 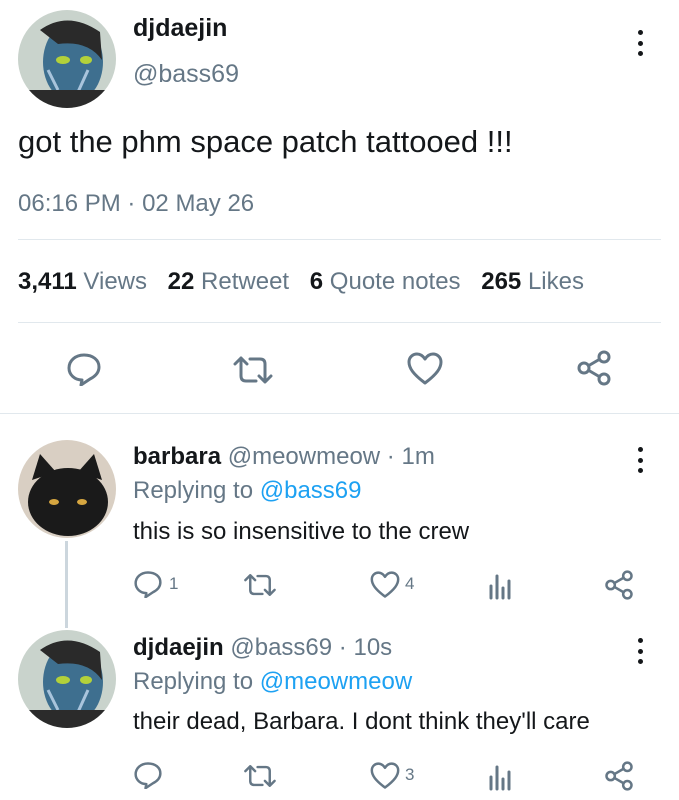 I want to click on reply-age: 10s, so click(x=373, y=647).